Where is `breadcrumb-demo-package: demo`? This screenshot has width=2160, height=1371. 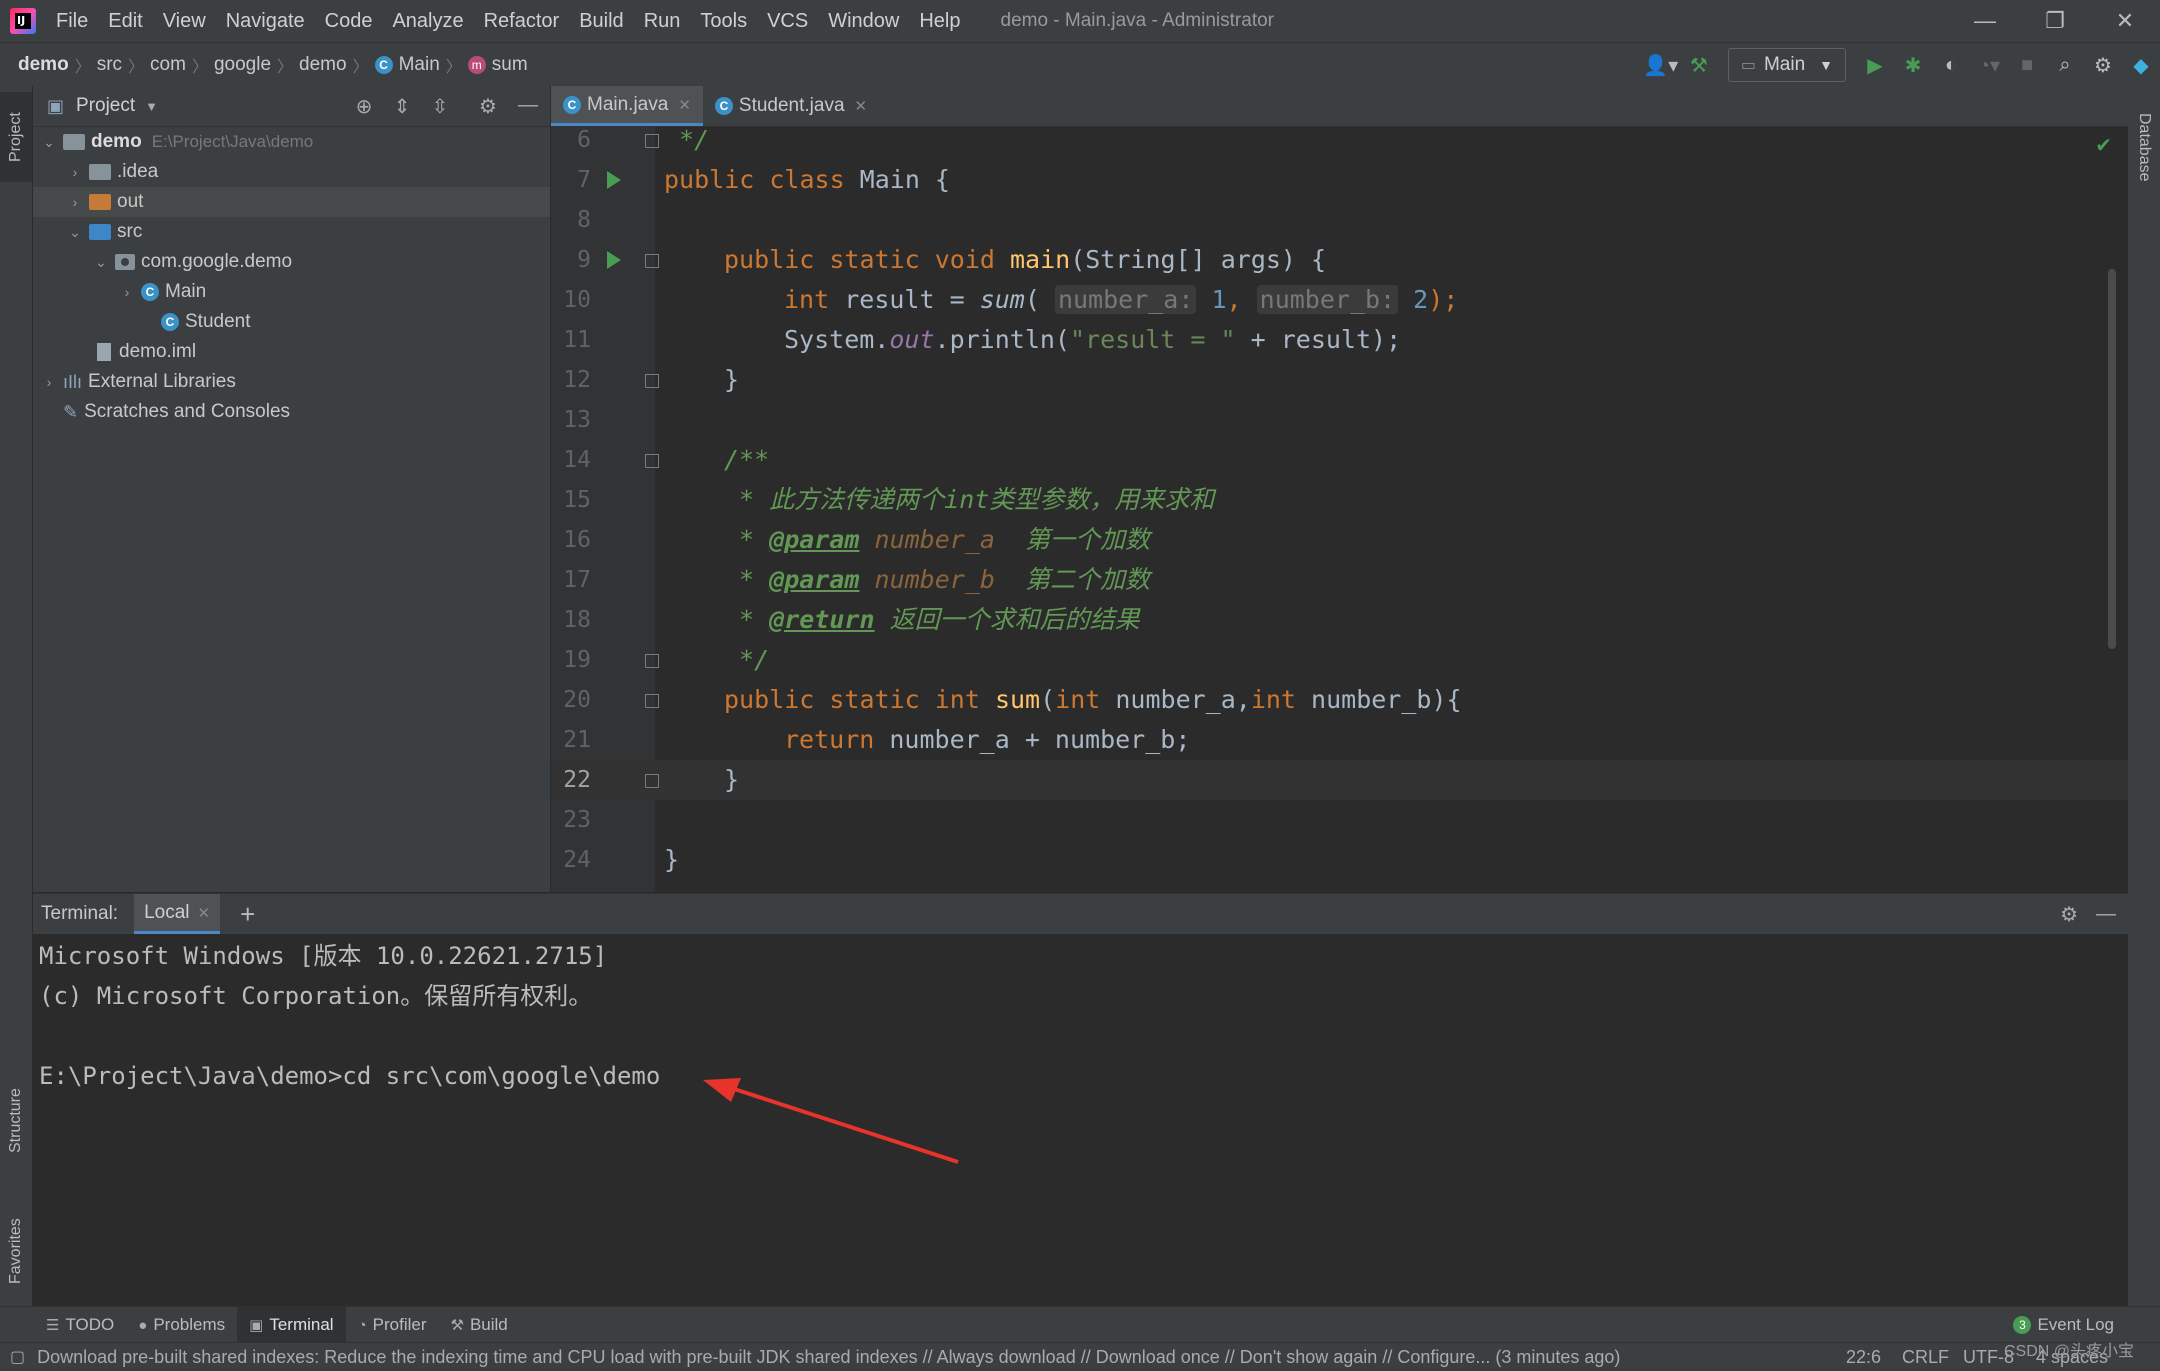
breadcrumb-demo-package: demo is located at coordinates (323, 65).